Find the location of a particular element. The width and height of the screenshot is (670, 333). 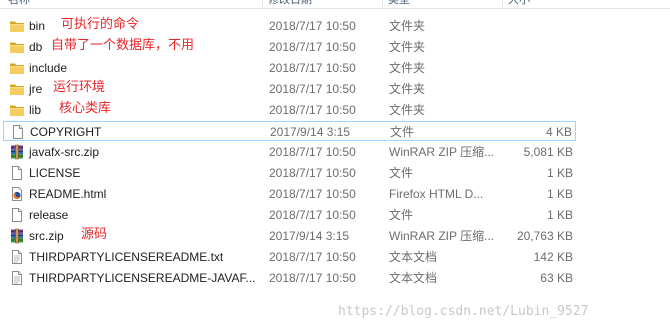

file-name: LICENSE is located at coordinates (55, 173).